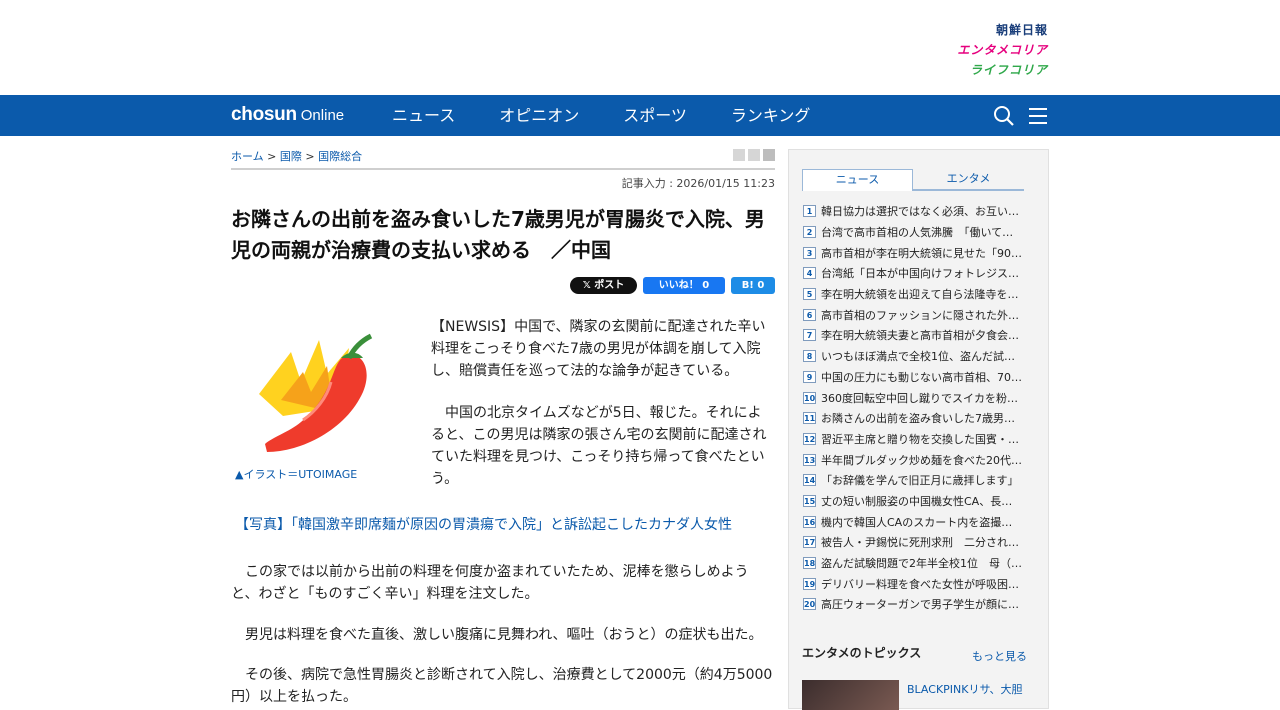 The image size is (1280, 710). I want to click on rank-number: 7, so click(809, 335).